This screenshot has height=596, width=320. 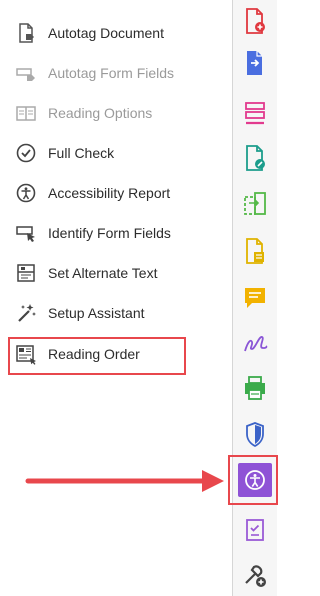 I want to click on export-pdf-tool, so click(x=255, y=63).